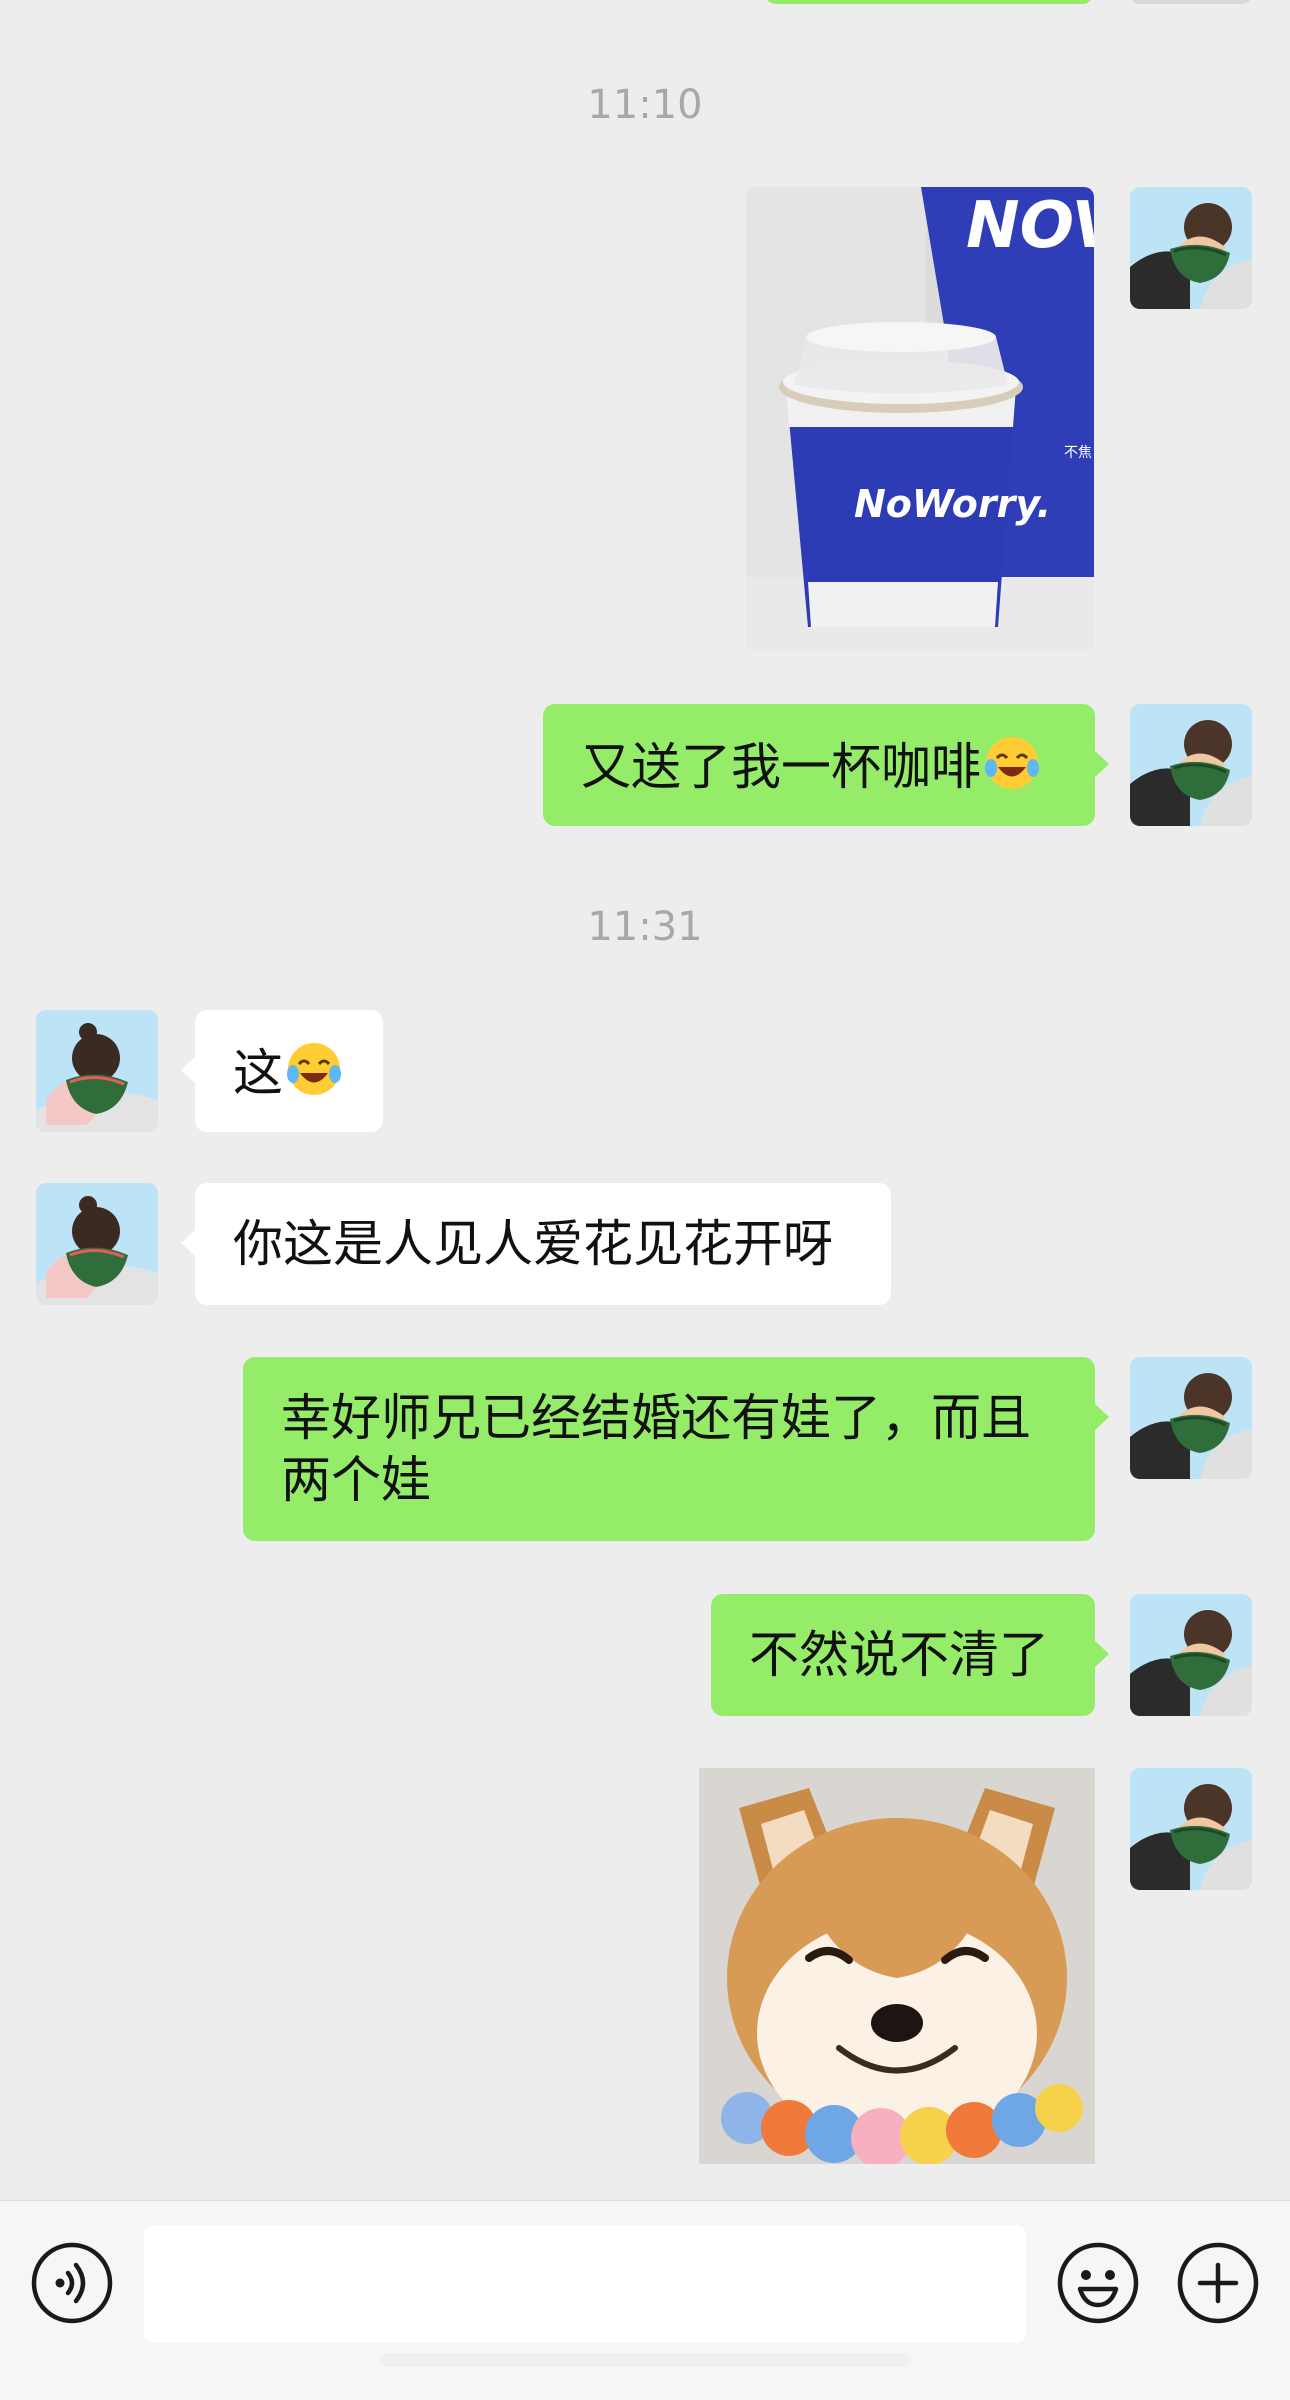 Image resolution: width=1290 pixels, height=2400 pixels. What do you see at coordinates (645, 105) in the screenshot?
I see `timestamp: 11:10` at bounding box center [645, 105].